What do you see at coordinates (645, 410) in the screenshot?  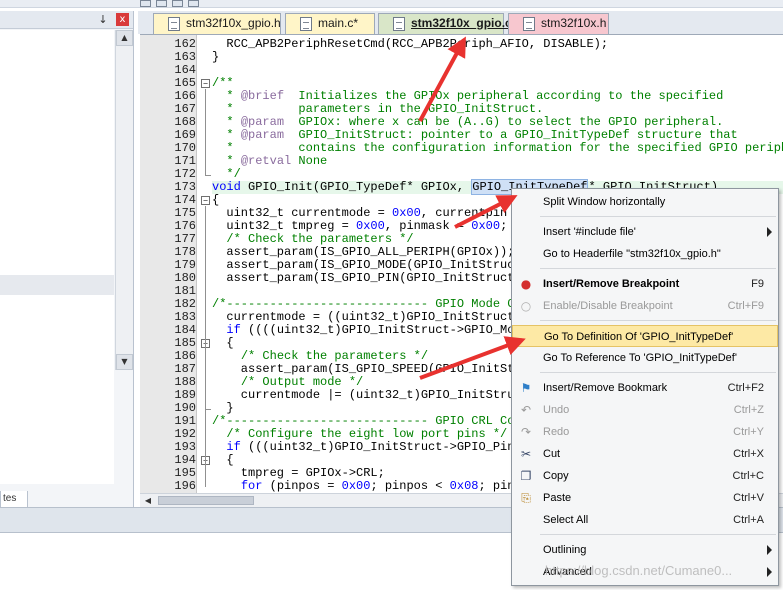 I see `menu-item-undo: ↶ Undo Ctrl+Z` at bounding box center [645, 410].